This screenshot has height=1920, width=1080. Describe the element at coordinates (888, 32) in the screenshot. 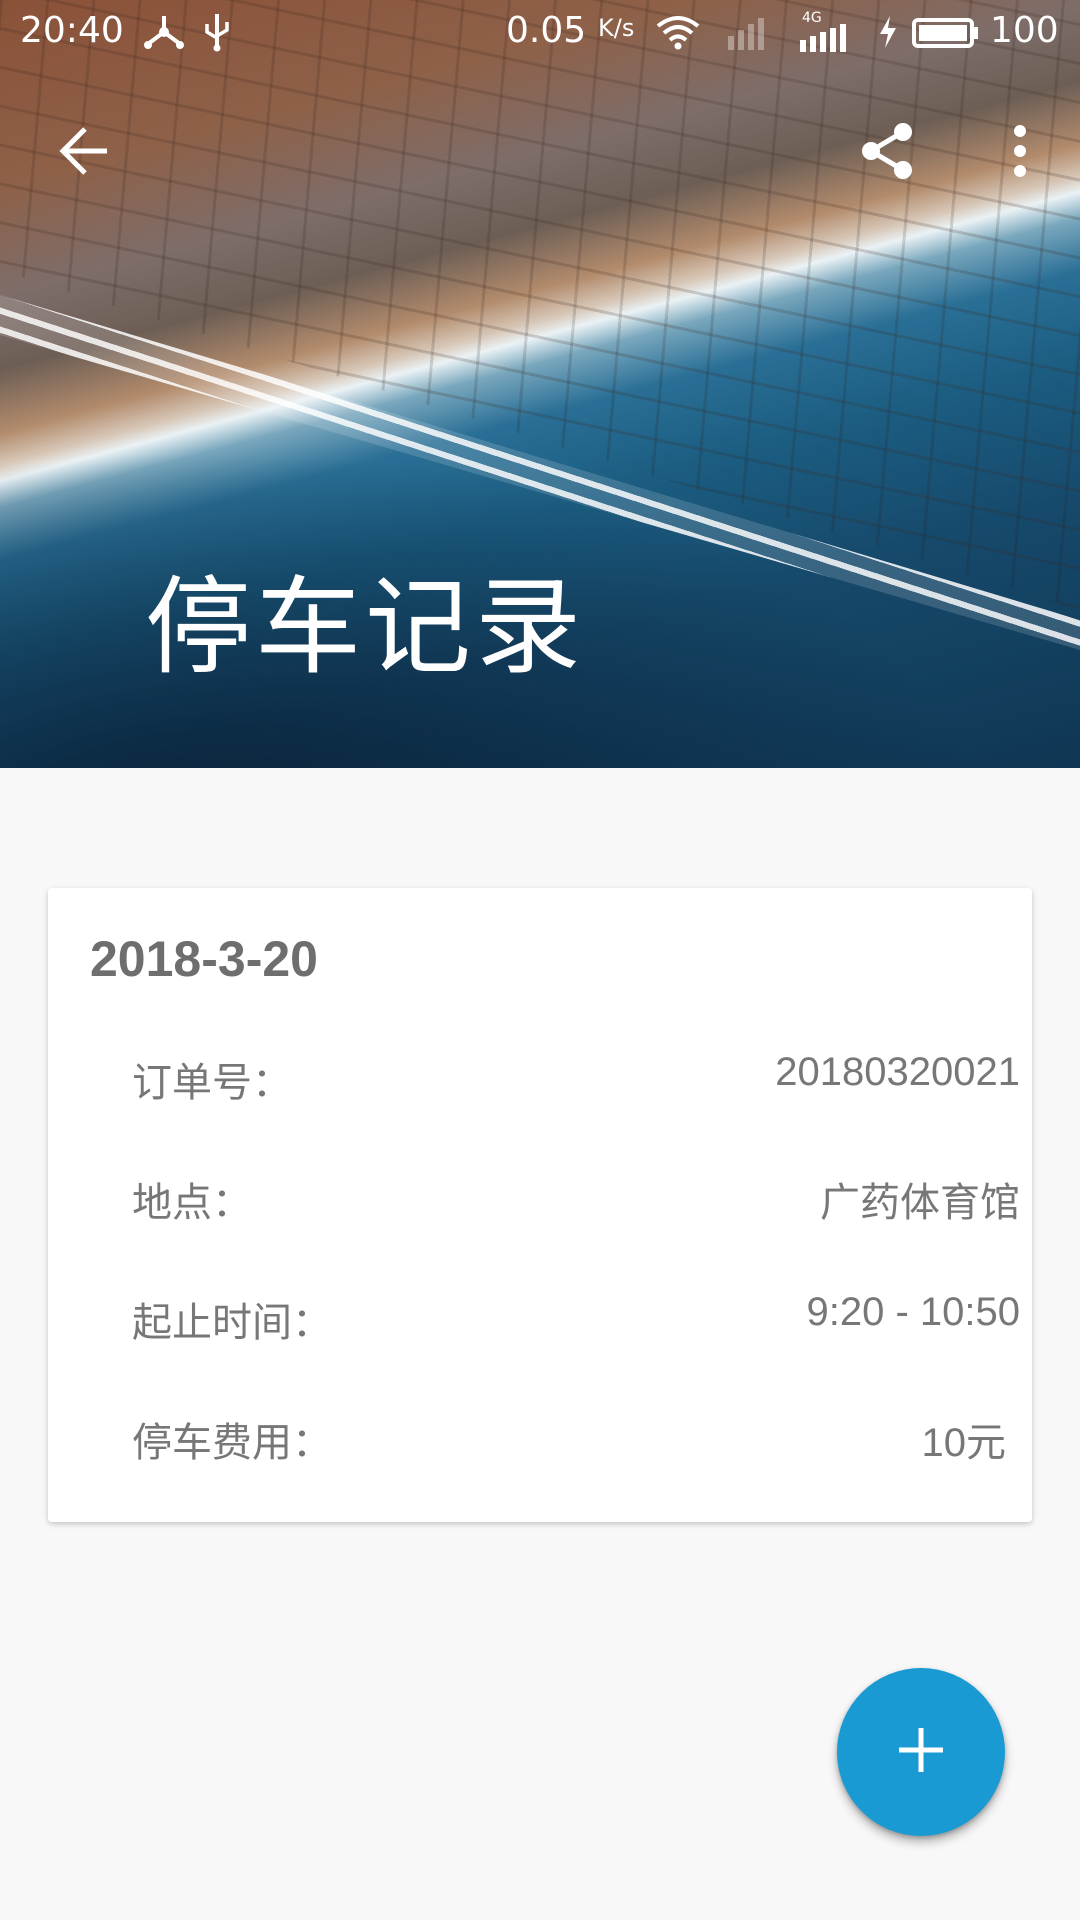

I see `charging-icon` at that location.